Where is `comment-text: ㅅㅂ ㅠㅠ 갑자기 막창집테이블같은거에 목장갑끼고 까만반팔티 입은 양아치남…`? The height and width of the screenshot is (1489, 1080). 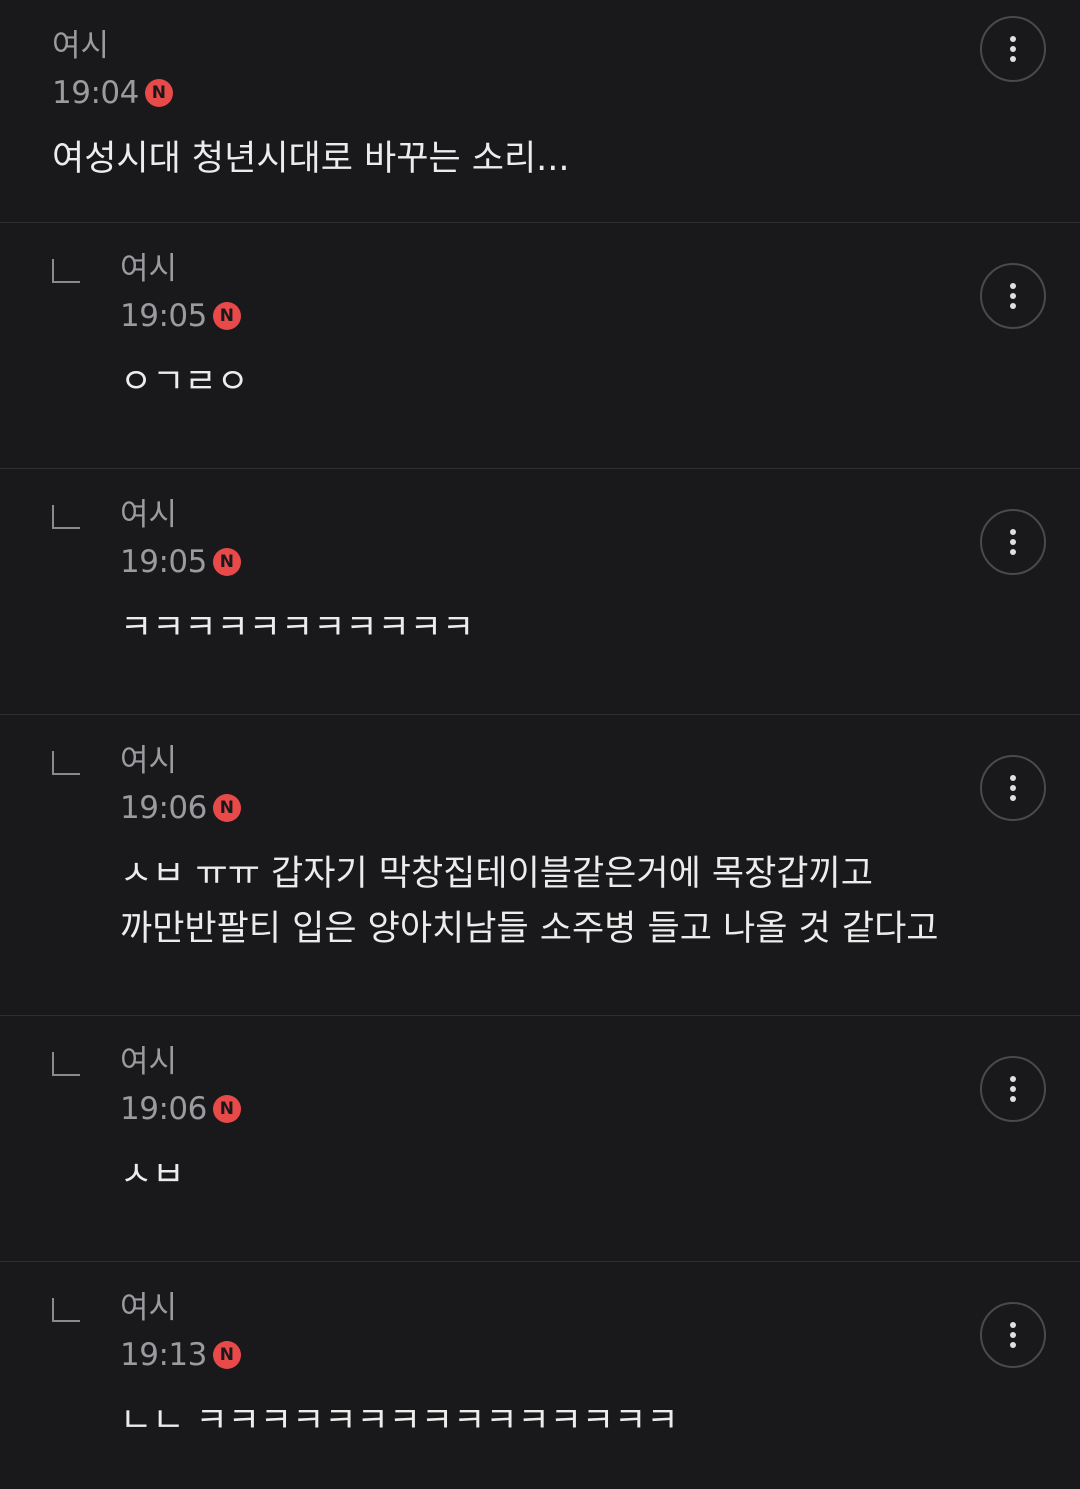 comment-text: ㅅㅂ ㅠㅠ 갑자기 막창집테이블같은거에 목장갑끼고 까만반팔티 입은 양아치남… is located at coordinates (529, 901).